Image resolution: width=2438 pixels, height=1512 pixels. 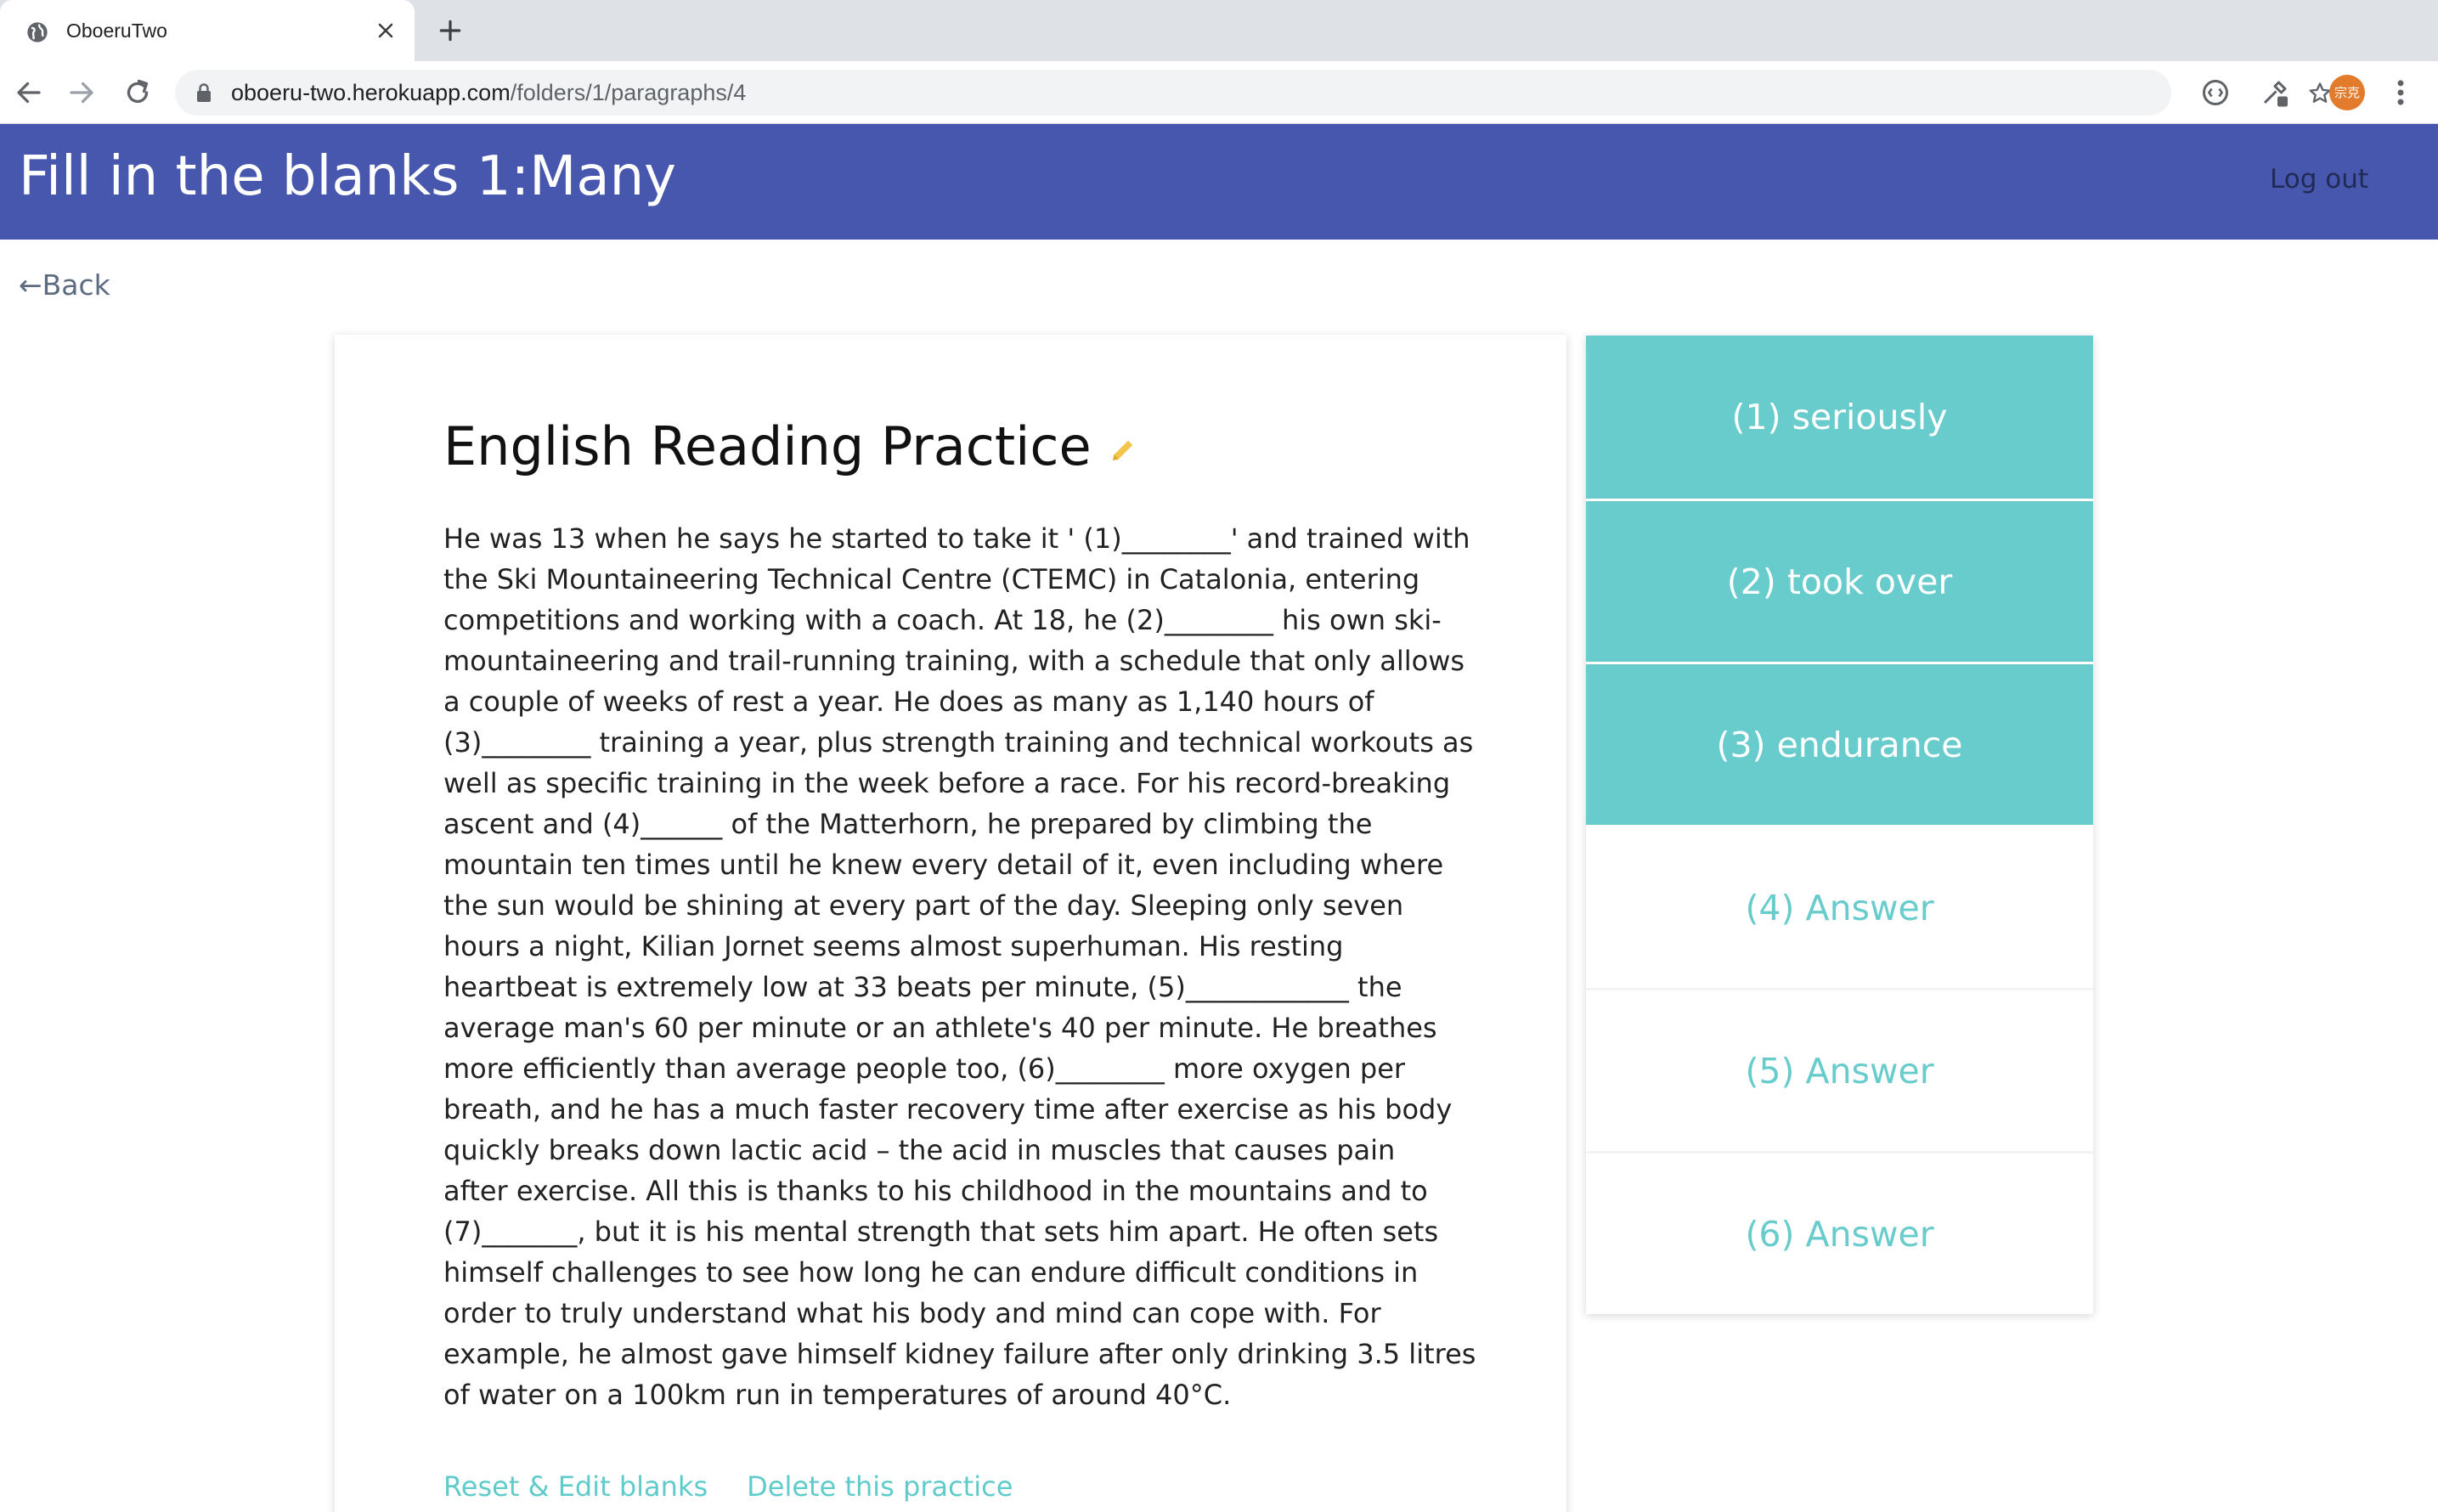 I want to click on reset-edit-blanks-link: Reset & Edit blanks, so click(x=575, y=1487).